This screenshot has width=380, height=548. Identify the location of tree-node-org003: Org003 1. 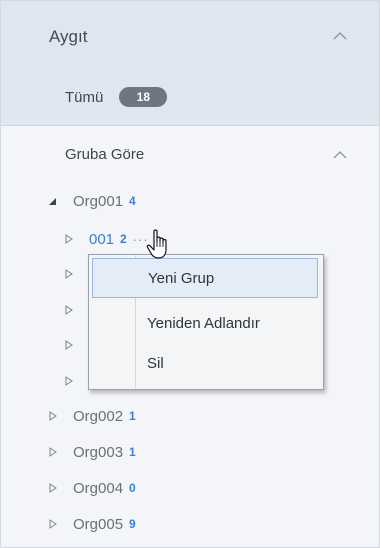
(91, 452).